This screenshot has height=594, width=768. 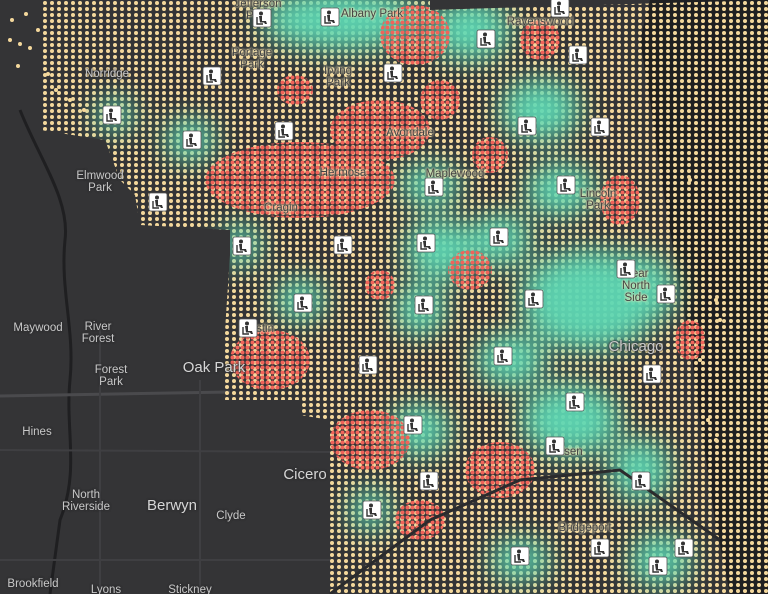 What do you see at coordinates (38, 327) in the screenshot?
I see `place-label-maywood: Maywood` at bounding box center [38, 327].